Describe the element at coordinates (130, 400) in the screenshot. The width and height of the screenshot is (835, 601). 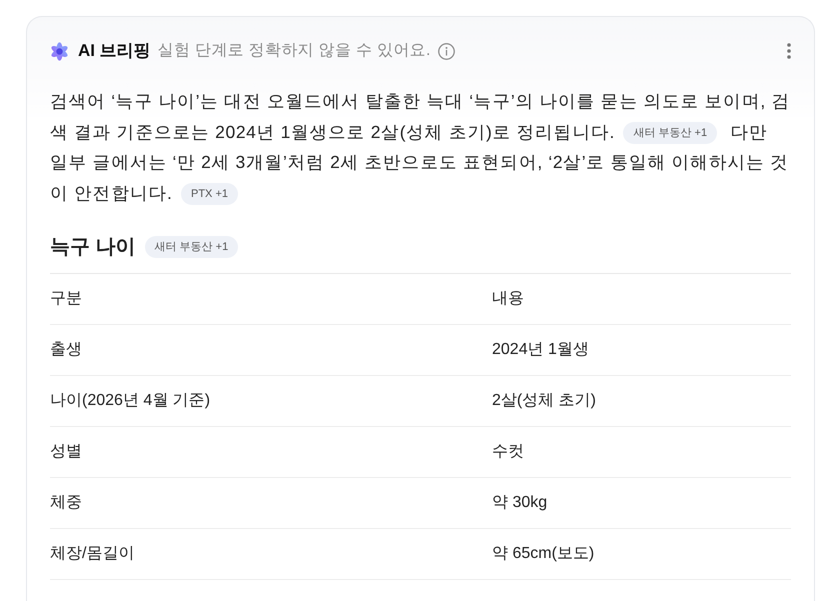
I see `table-cell: 나이(2026년 4월 기준)` at that location.